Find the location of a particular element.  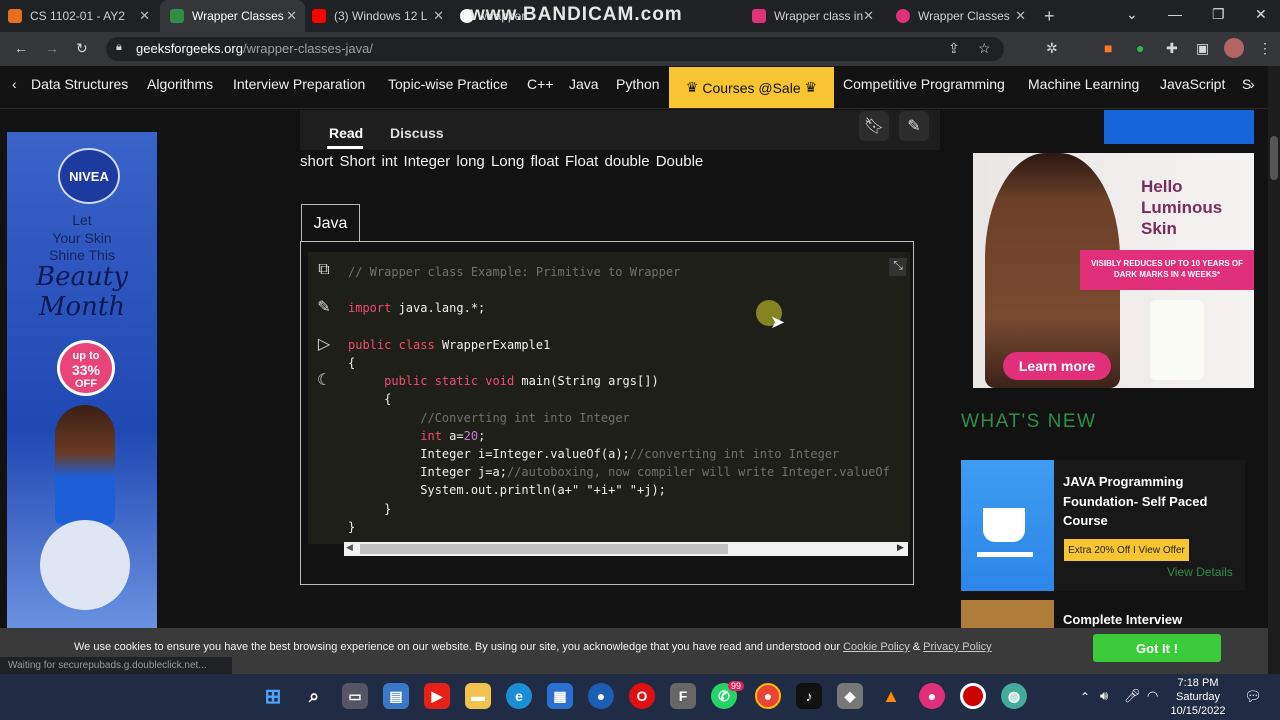

speaker-icon: 🔊︎ is located at coordinates (1104, 696).